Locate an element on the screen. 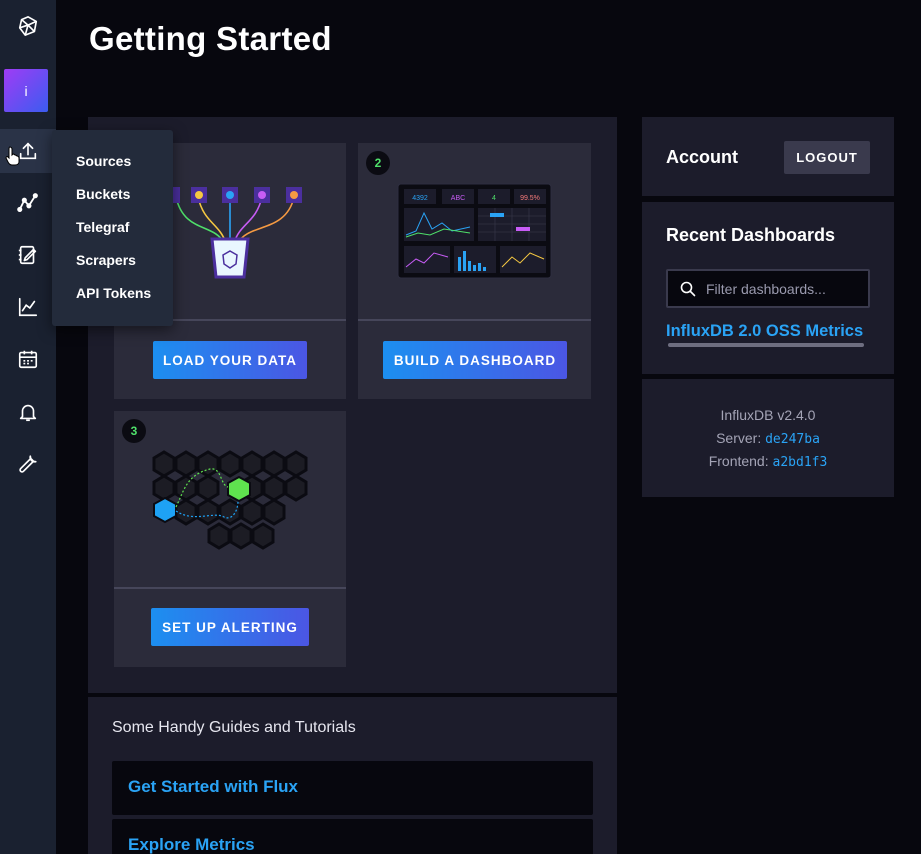  alerting-hexagon-illustration is located at coordinates (230, 500).